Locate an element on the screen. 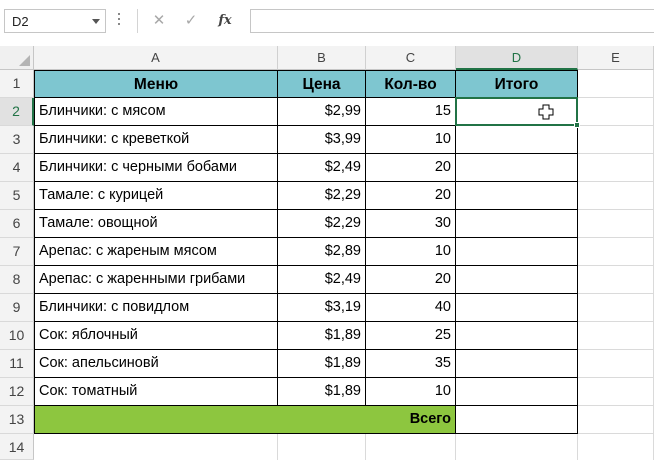 The height and width of the screenshot is (460, 654). formula-bar: D2 ✕ ✓ fx is located at coordinates (327, 21).